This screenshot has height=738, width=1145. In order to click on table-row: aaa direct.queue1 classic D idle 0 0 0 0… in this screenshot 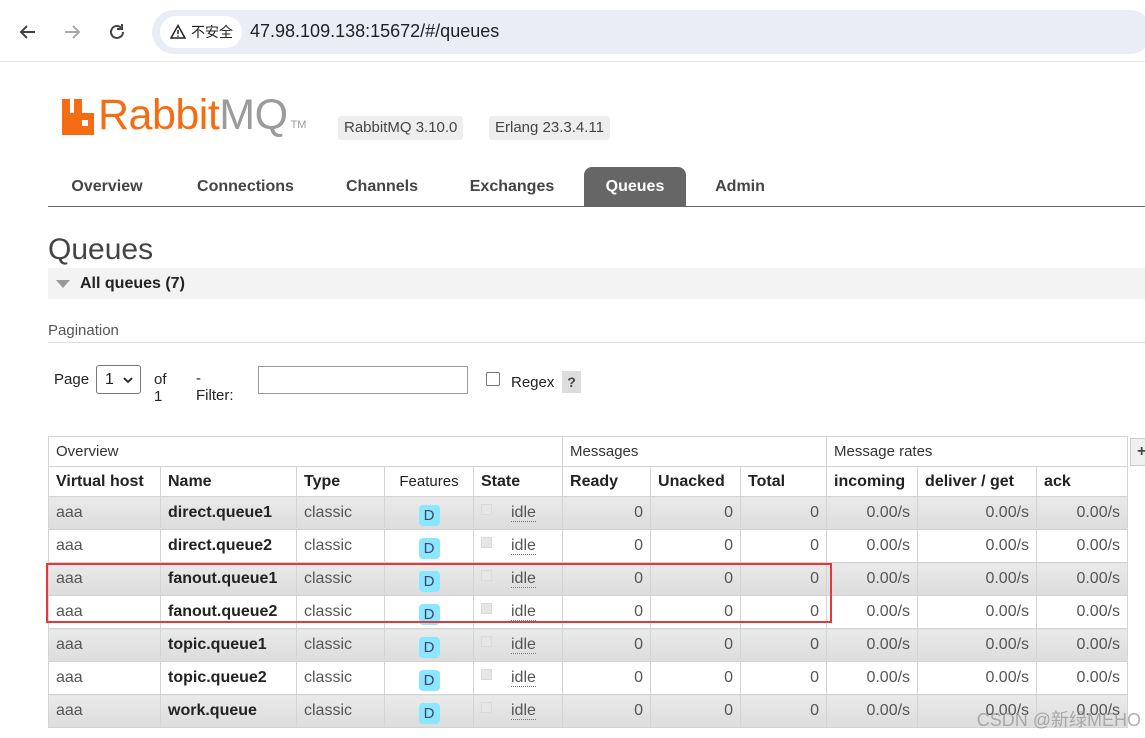, I will do `click(588, 513)`.